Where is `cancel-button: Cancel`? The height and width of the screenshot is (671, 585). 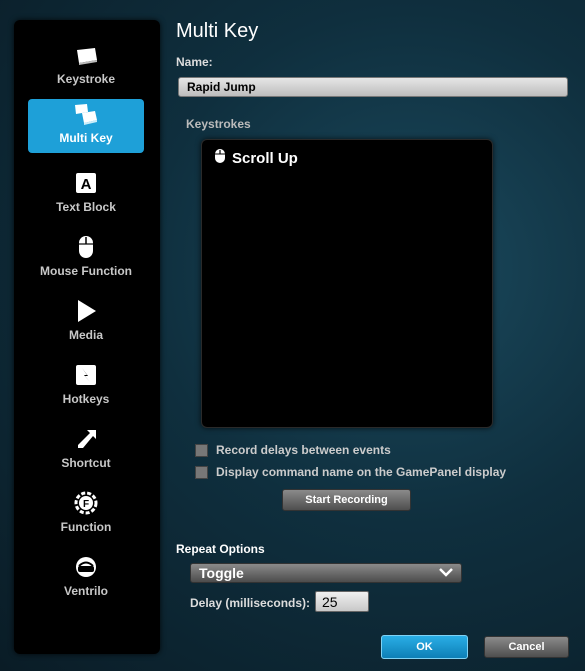 cancel-button: Cancel is located at coordinates (526, 647).